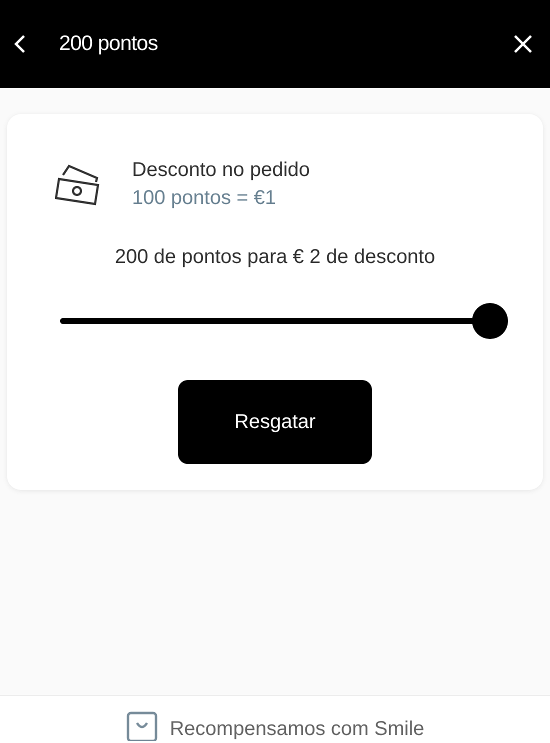 The height and width of the screenshot is (743, 550). I want to click on footer-text: Recompensamos com Smile, so click(297, 729).